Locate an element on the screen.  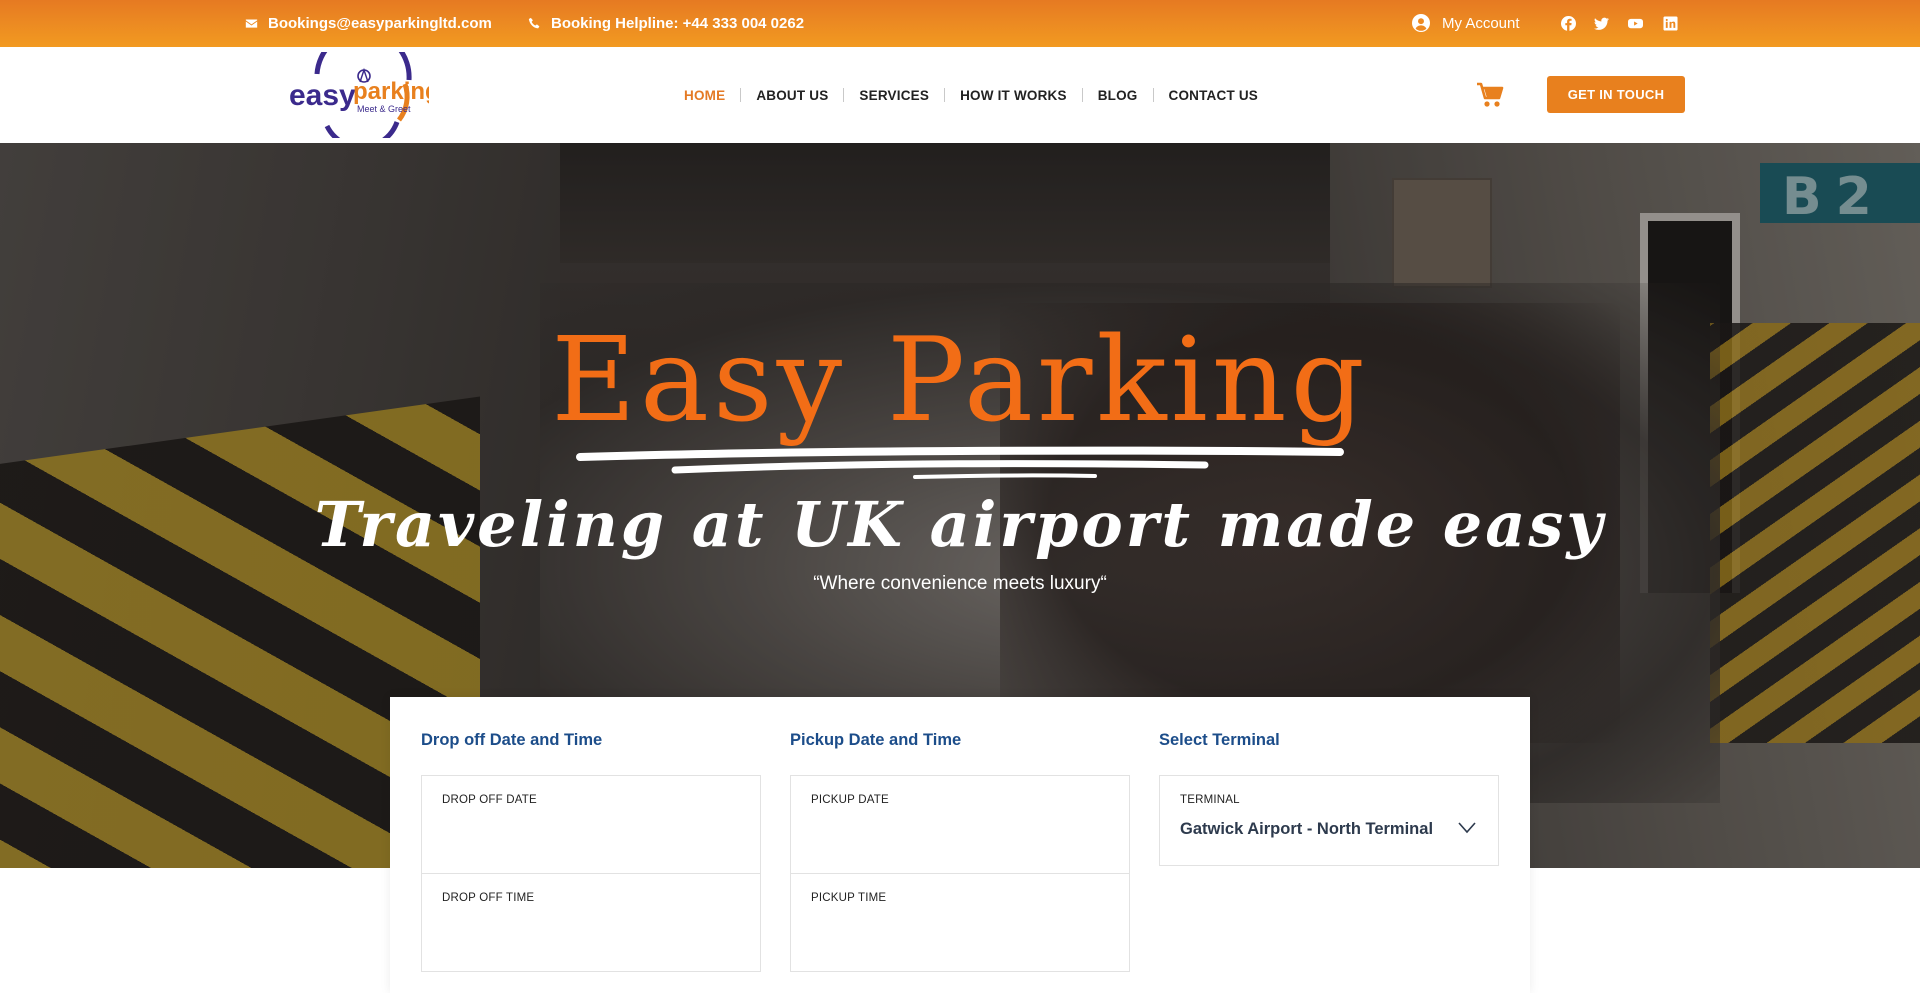
terminal-heading: Select Terminal is located at coordinates (1219, 740).